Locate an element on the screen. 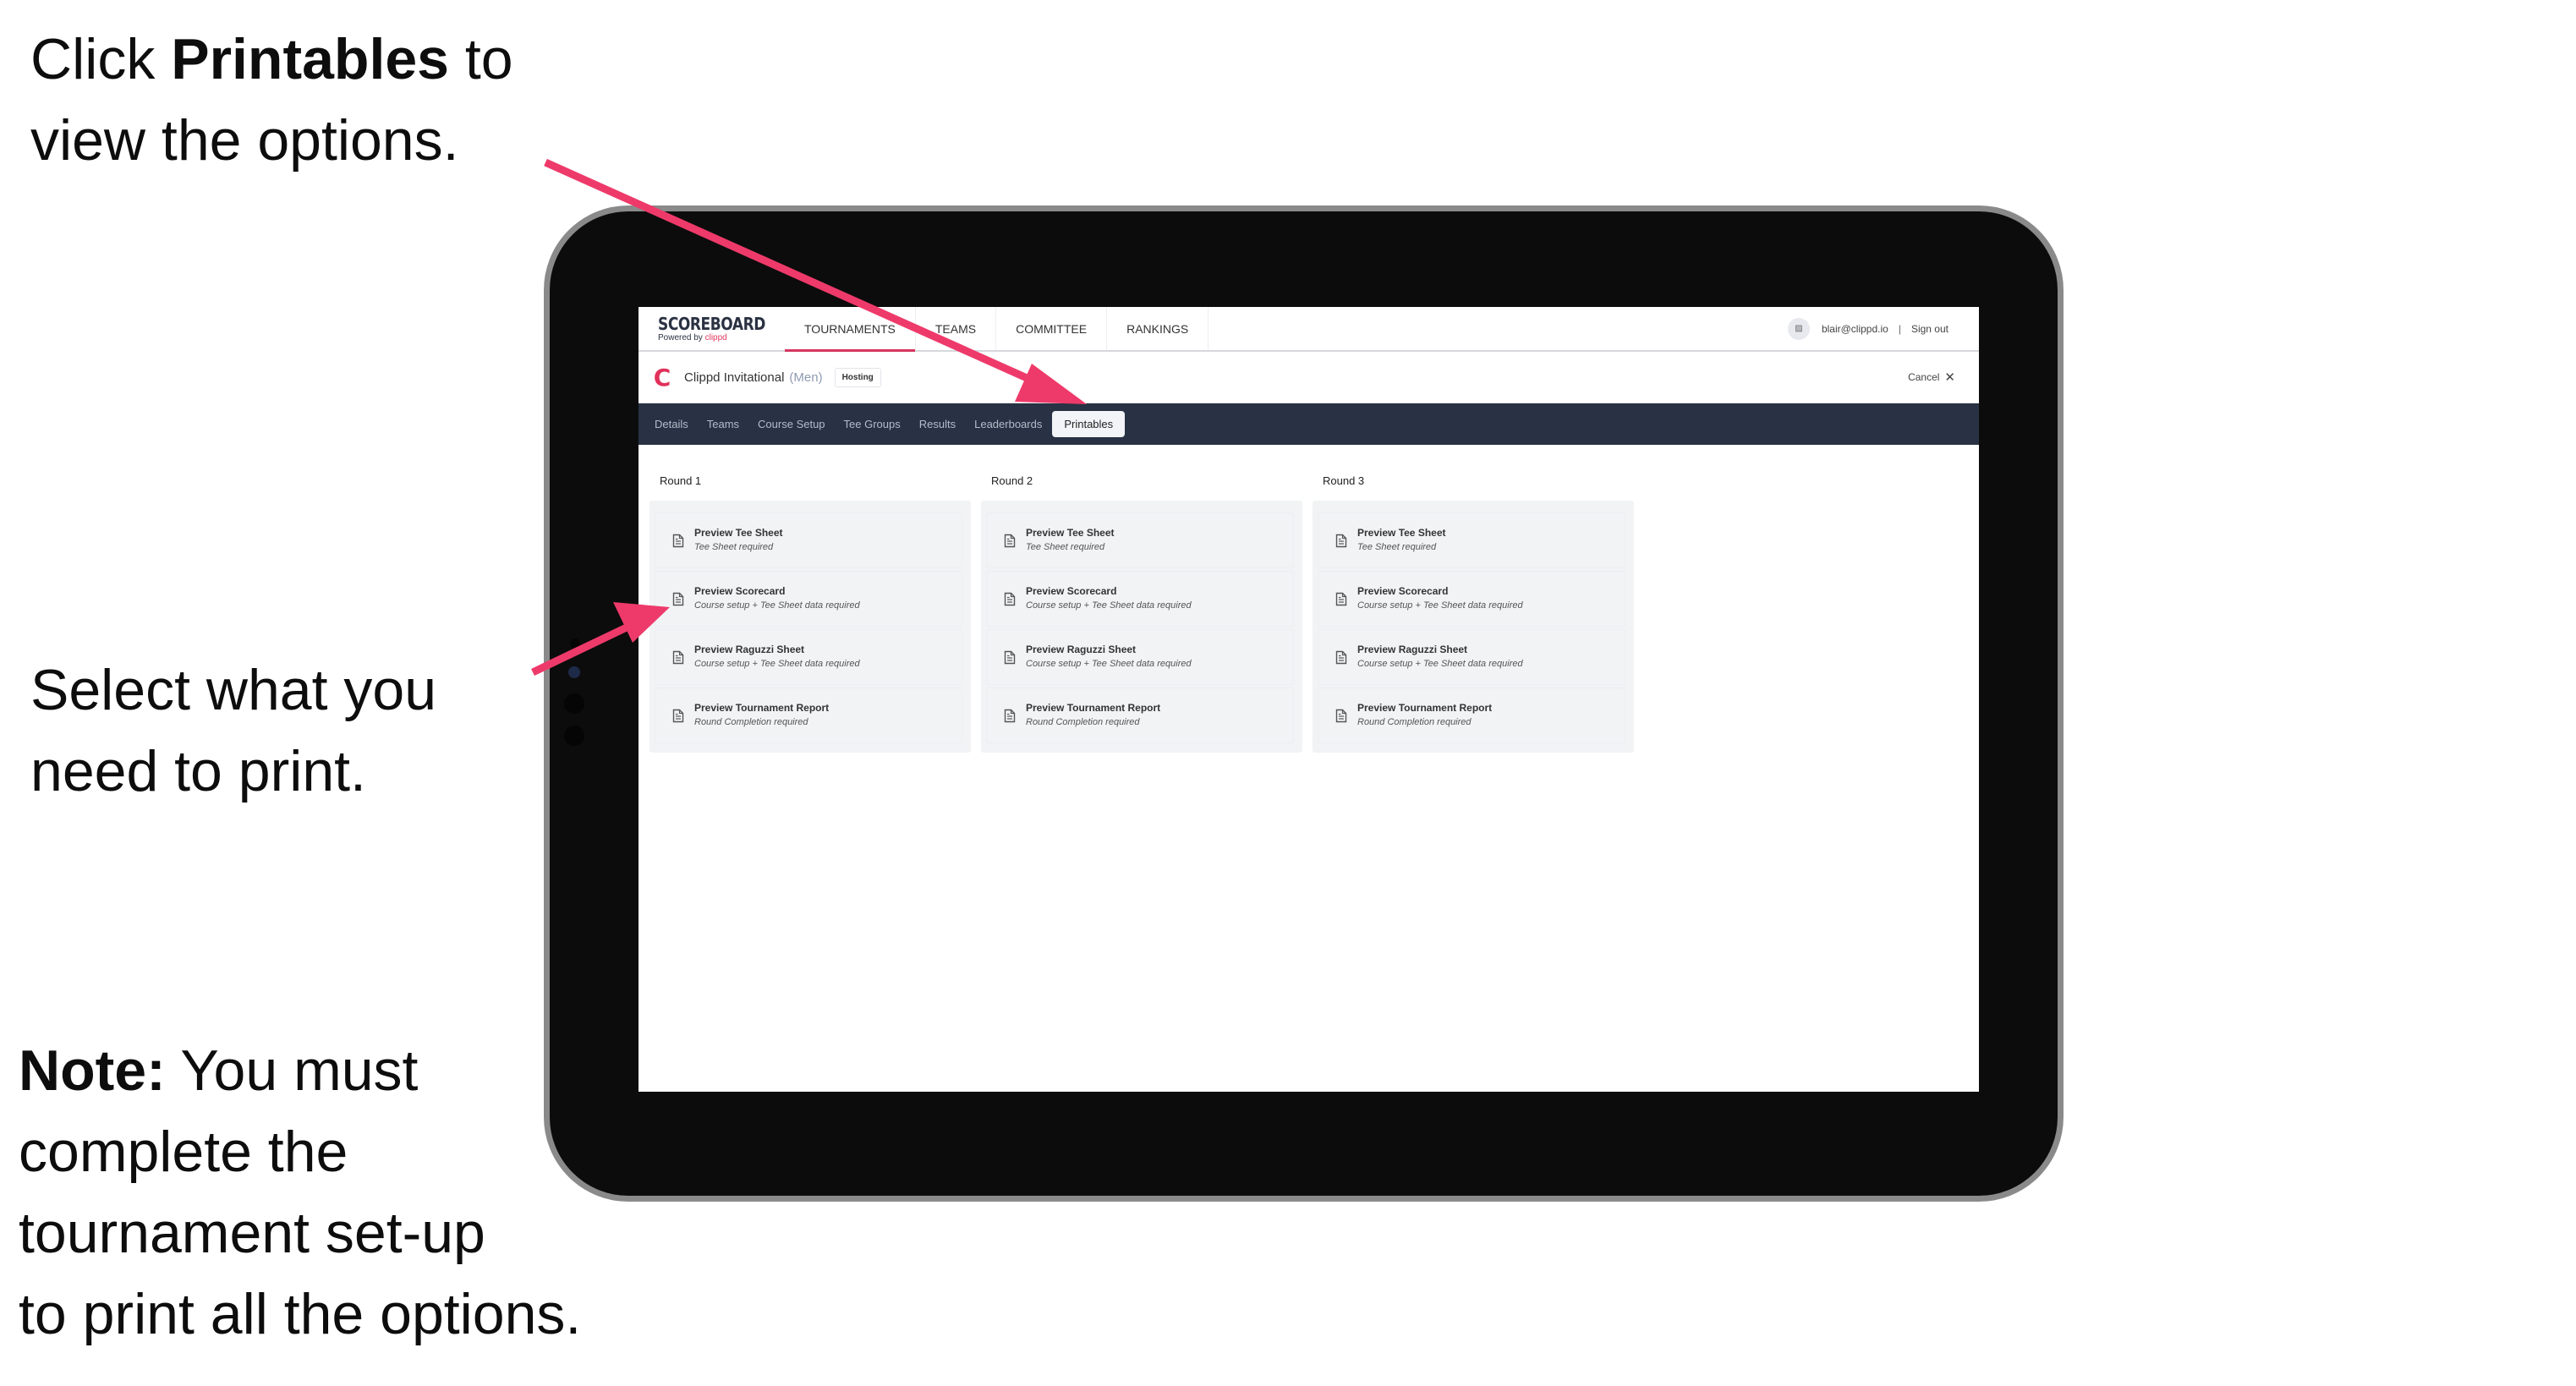  instruction-click-printables: Click Printables to view the options. is located at coordinates (271, 100).